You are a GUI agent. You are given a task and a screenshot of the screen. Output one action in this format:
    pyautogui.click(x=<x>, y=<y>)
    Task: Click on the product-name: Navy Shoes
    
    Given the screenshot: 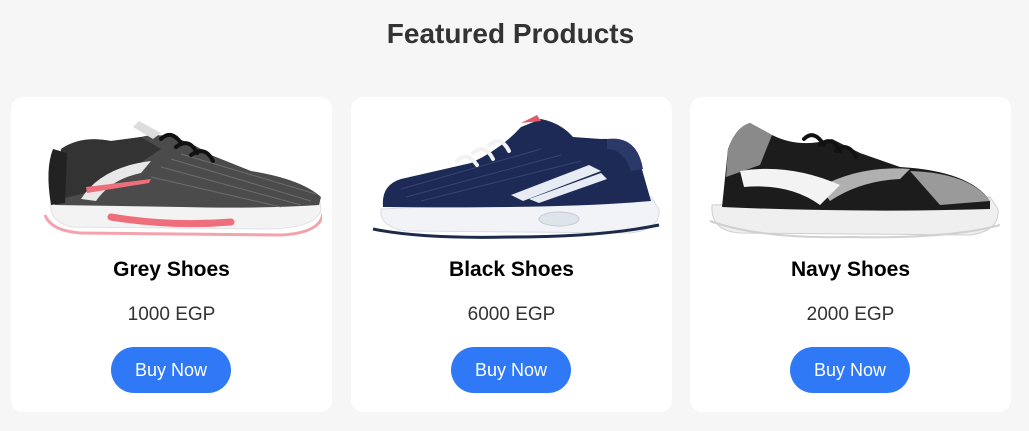 What is the action you would take?
    pyautogui.click(x=850, y=269)
    